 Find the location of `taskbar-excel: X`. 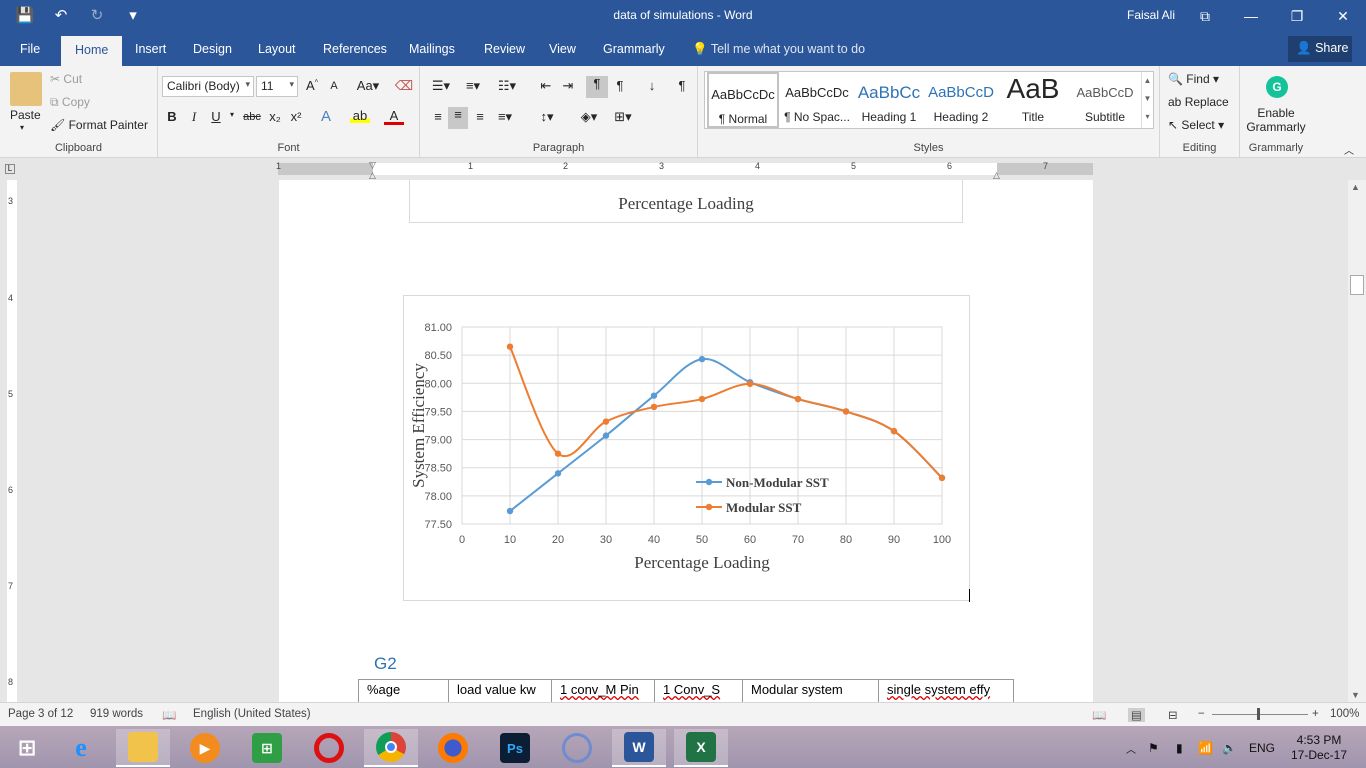

taskbar-excel: X is located at coordinates (701, 748).